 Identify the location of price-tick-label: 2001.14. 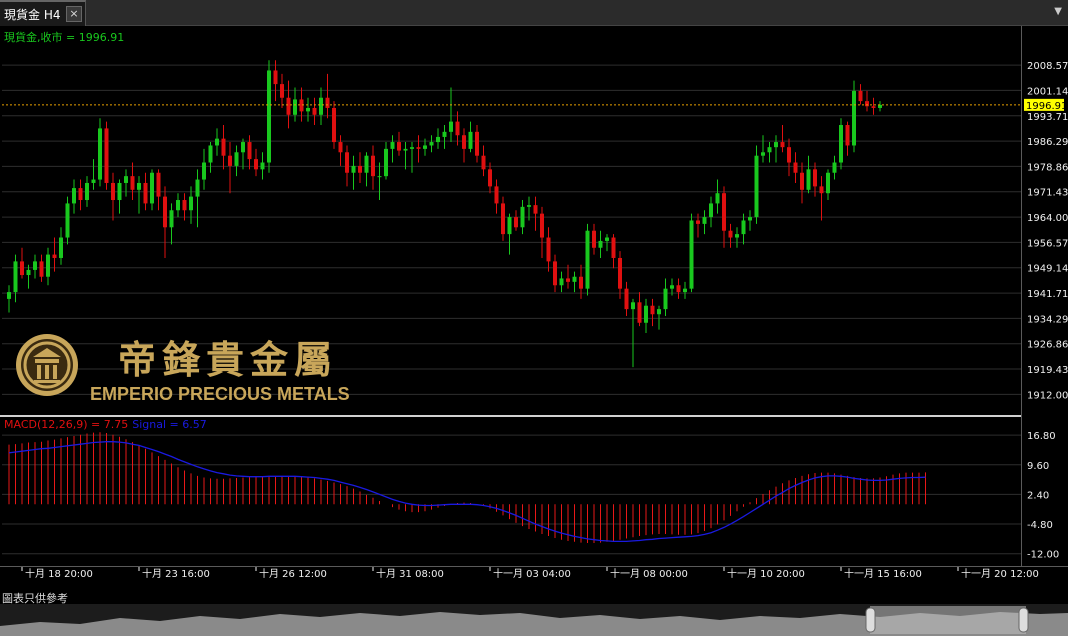
(1047, 91).